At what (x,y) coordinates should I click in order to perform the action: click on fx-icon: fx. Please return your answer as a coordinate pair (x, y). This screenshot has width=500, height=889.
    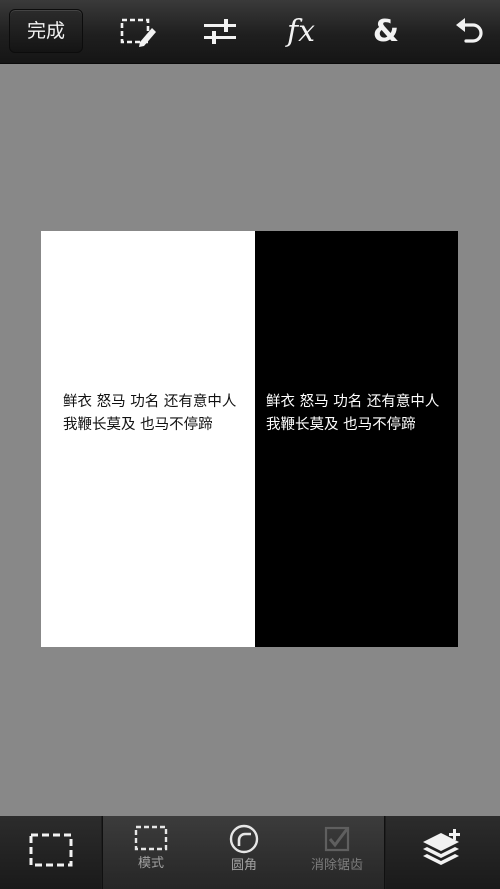
    Looking at the image, I should click on (301, 31).